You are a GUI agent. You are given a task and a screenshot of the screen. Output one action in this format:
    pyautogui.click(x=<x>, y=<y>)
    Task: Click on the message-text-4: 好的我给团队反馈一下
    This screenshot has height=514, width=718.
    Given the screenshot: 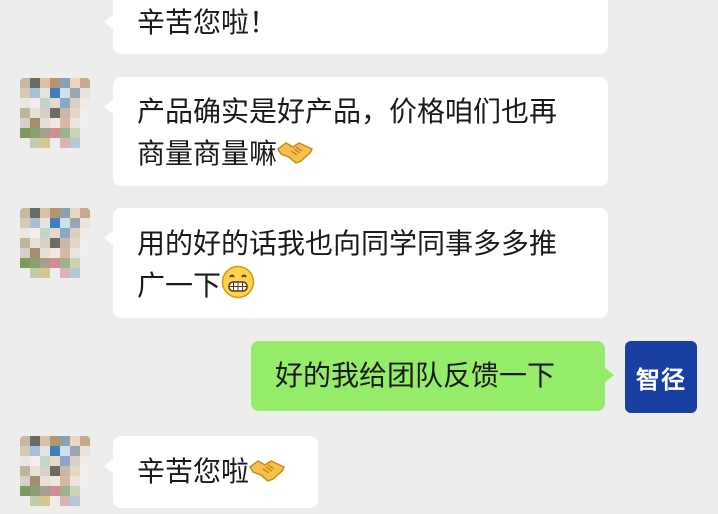 What is the action you would take?
    pyautogui.click(x=415, y=375)
    